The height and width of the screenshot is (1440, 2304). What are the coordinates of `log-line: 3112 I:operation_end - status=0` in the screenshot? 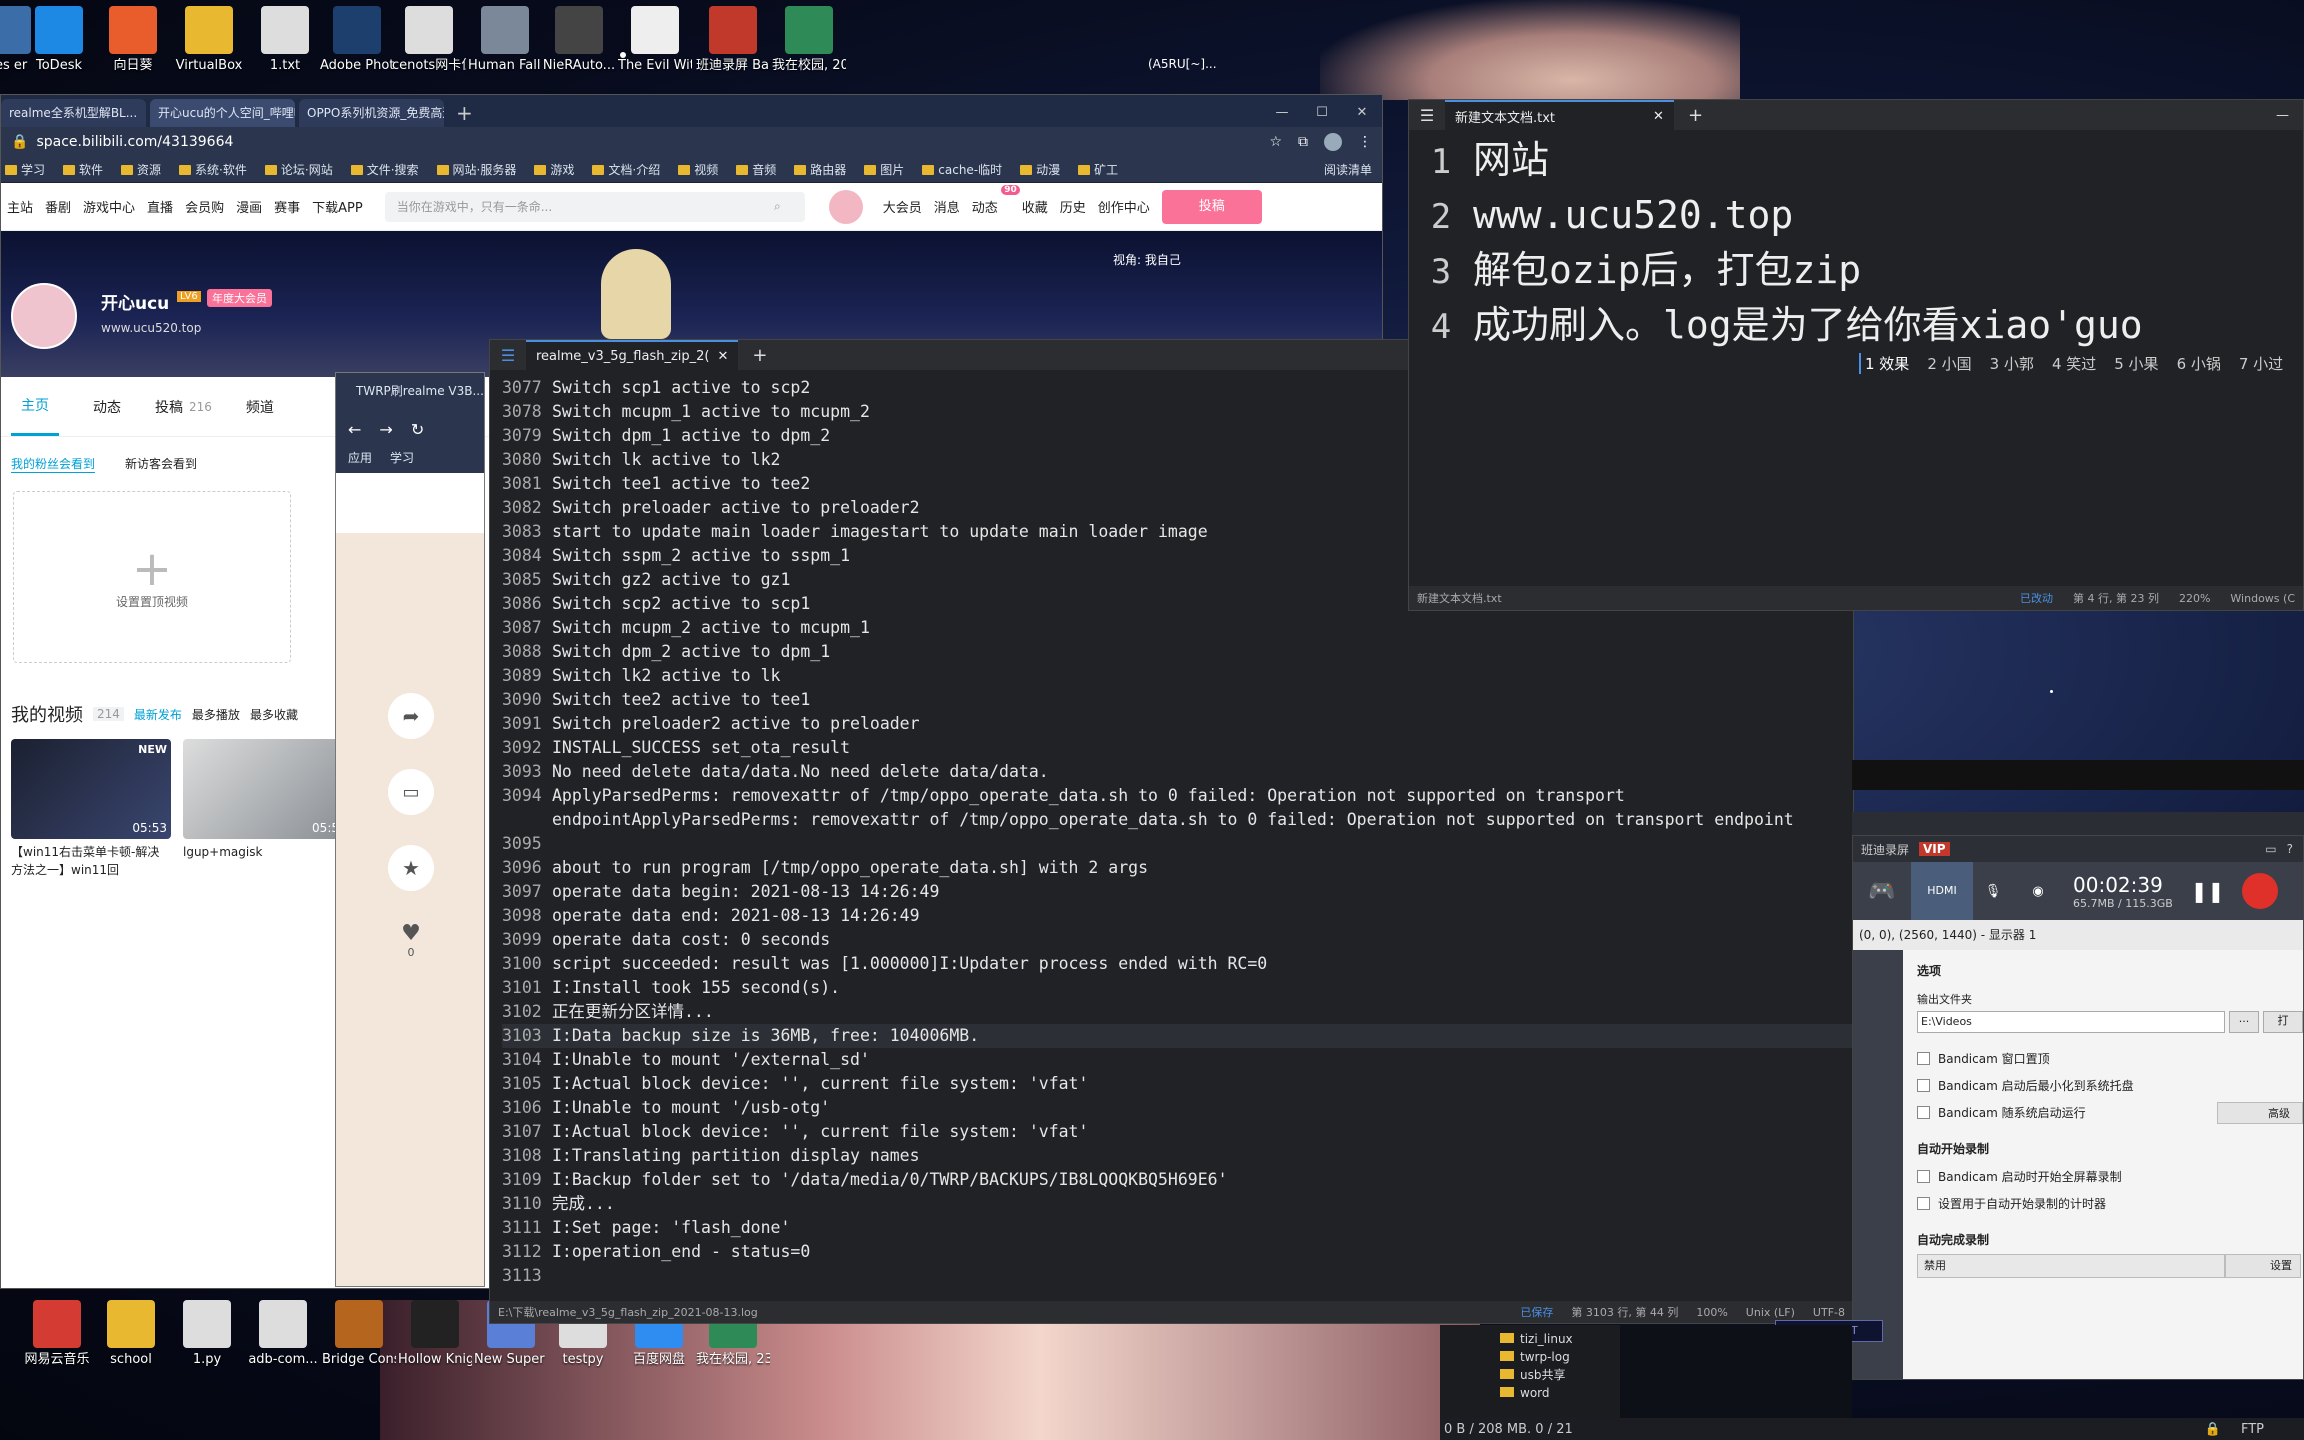 It's located at (1177, 1252).